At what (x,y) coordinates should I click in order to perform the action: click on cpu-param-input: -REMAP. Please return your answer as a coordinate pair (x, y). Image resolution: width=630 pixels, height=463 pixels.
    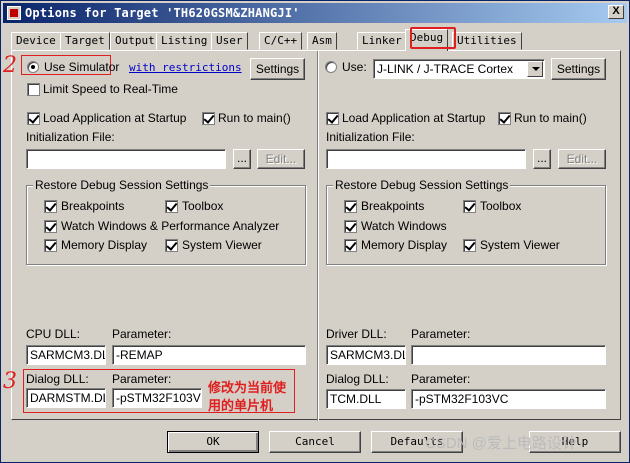
    Looking at the image, I should click on (209, 355).